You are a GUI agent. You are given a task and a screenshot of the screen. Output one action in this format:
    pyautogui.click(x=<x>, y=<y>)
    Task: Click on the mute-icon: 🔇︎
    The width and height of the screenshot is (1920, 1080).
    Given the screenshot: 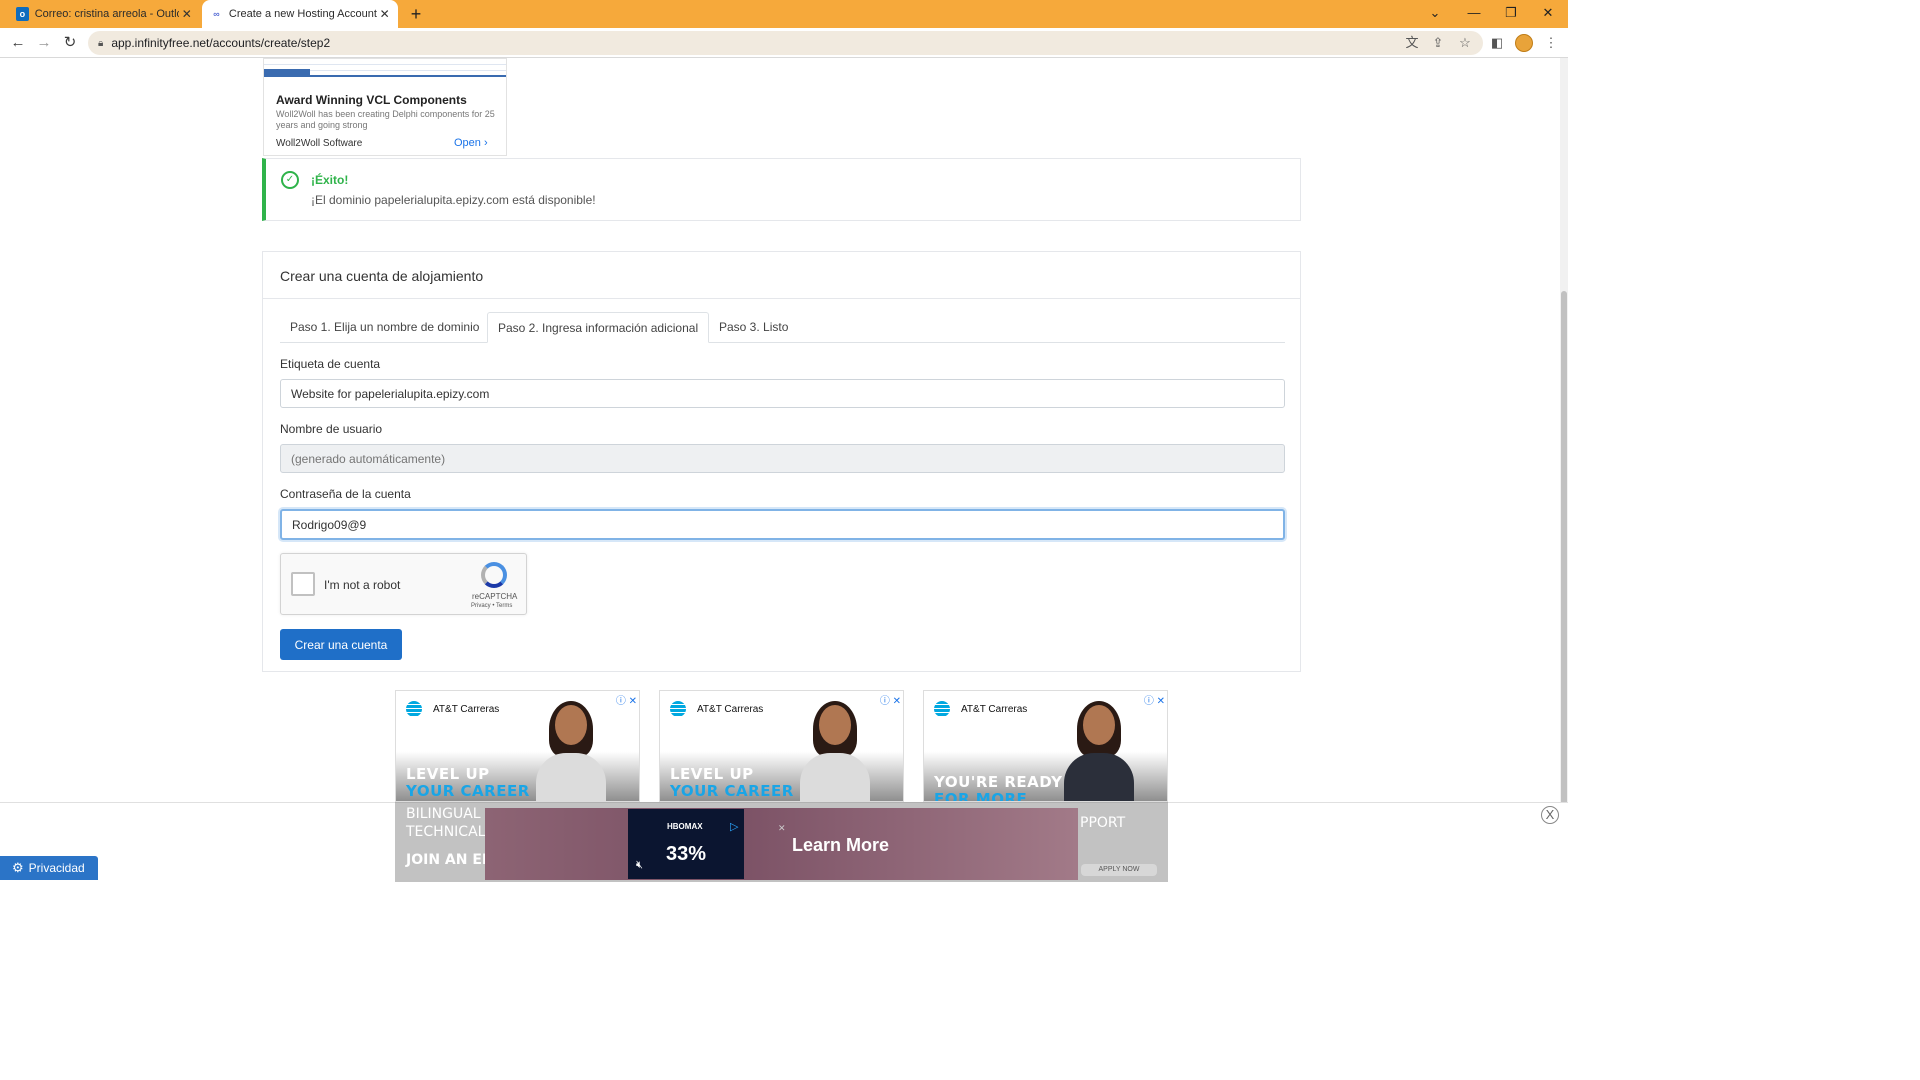 What is the action you would take?
    pyautogui.click(x=639, y=865)
    